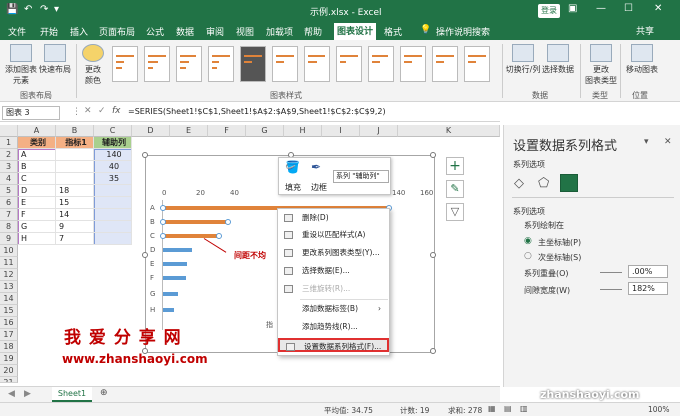  Describe the element at coordinates (37, 239) in the screenshot. I see `table-cell: H` at that location.